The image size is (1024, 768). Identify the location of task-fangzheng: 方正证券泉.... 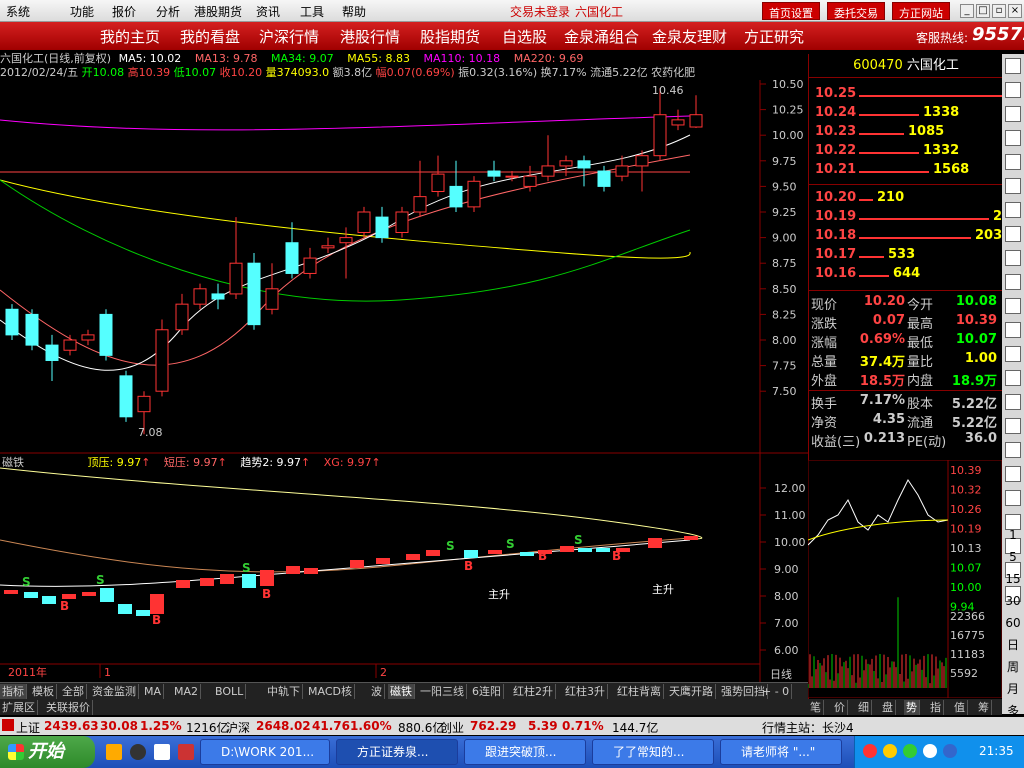
(397, 752).